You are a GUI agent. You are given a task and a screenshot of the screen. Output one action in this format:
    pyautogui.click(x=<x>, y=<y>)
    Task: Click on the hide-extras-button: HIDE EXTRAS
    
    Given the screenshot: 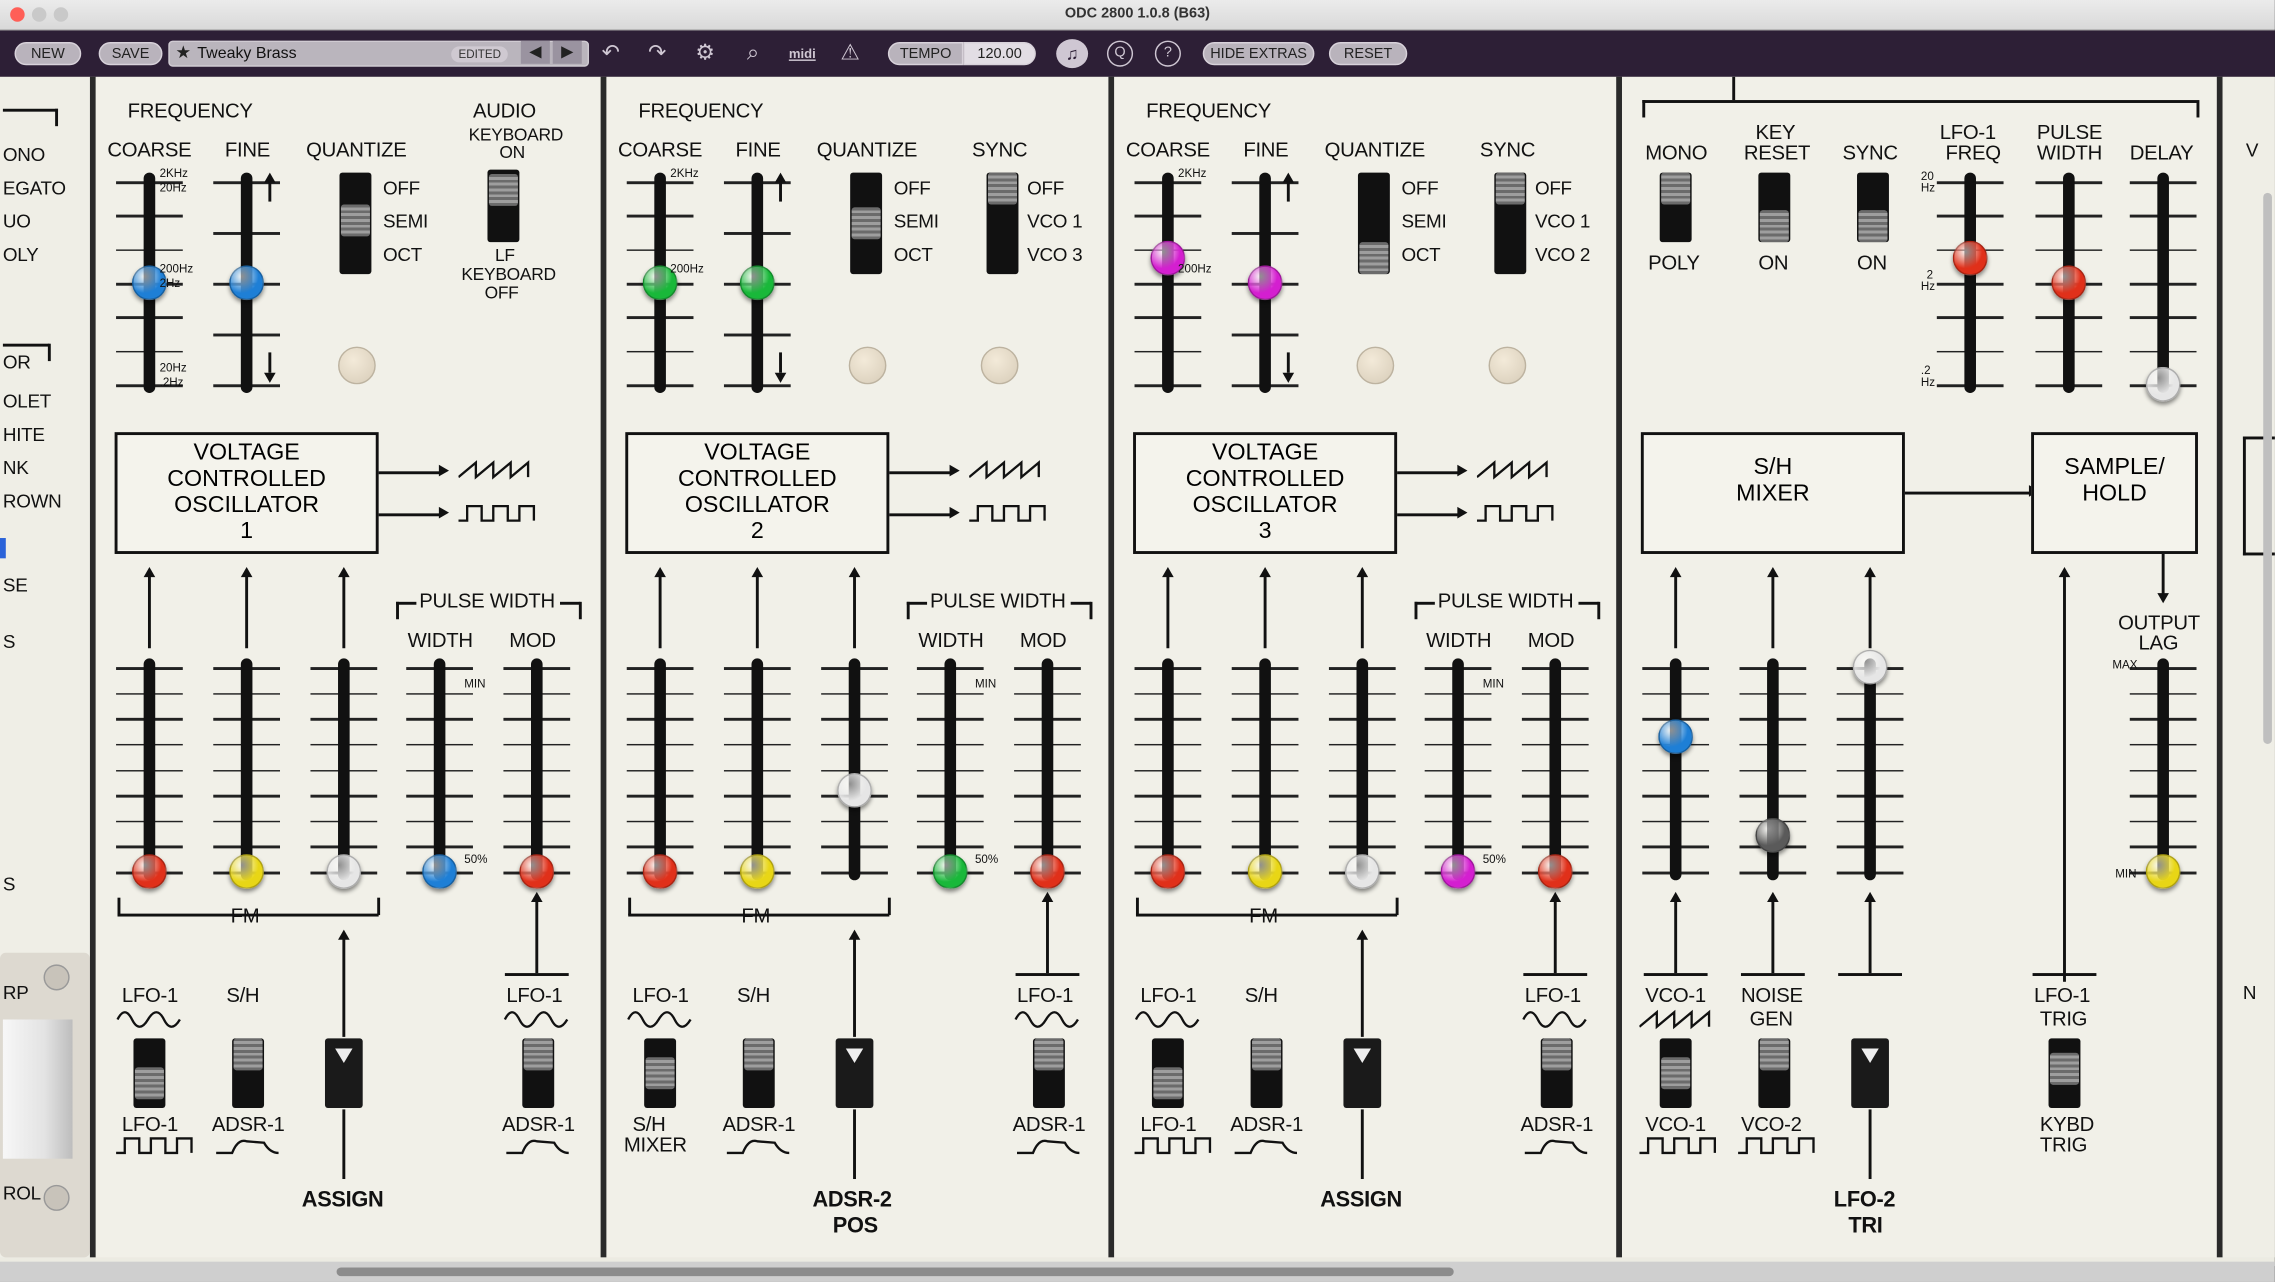 What is the action you would take?
    pyautogui.click(x=1258, y=54)
    